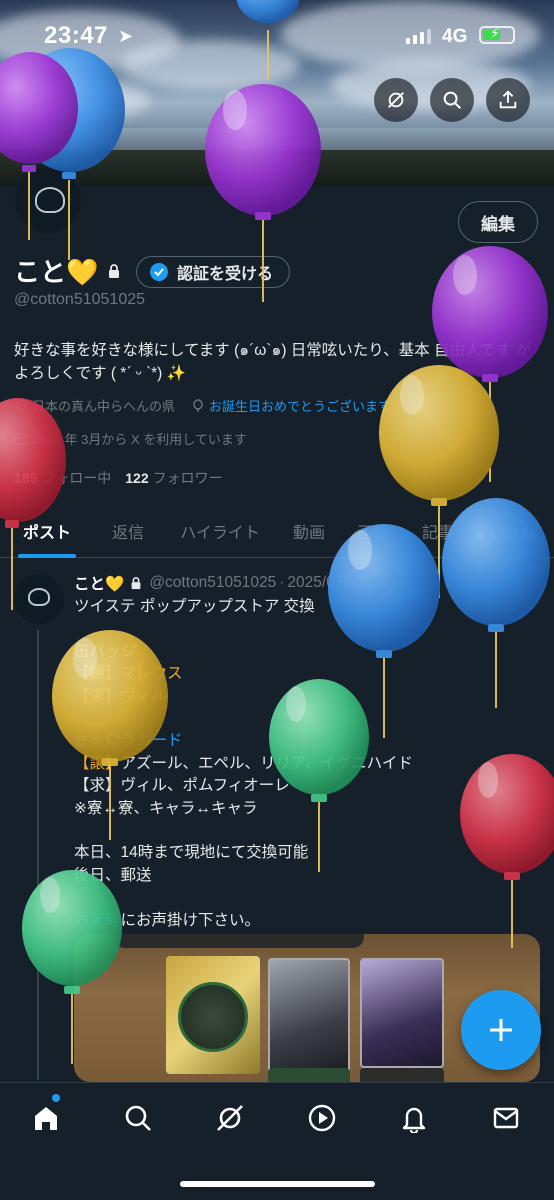 The height and width of the screenshot is (1200, 554). I want to click on followers-label: フォロワー, so click(187, 478).